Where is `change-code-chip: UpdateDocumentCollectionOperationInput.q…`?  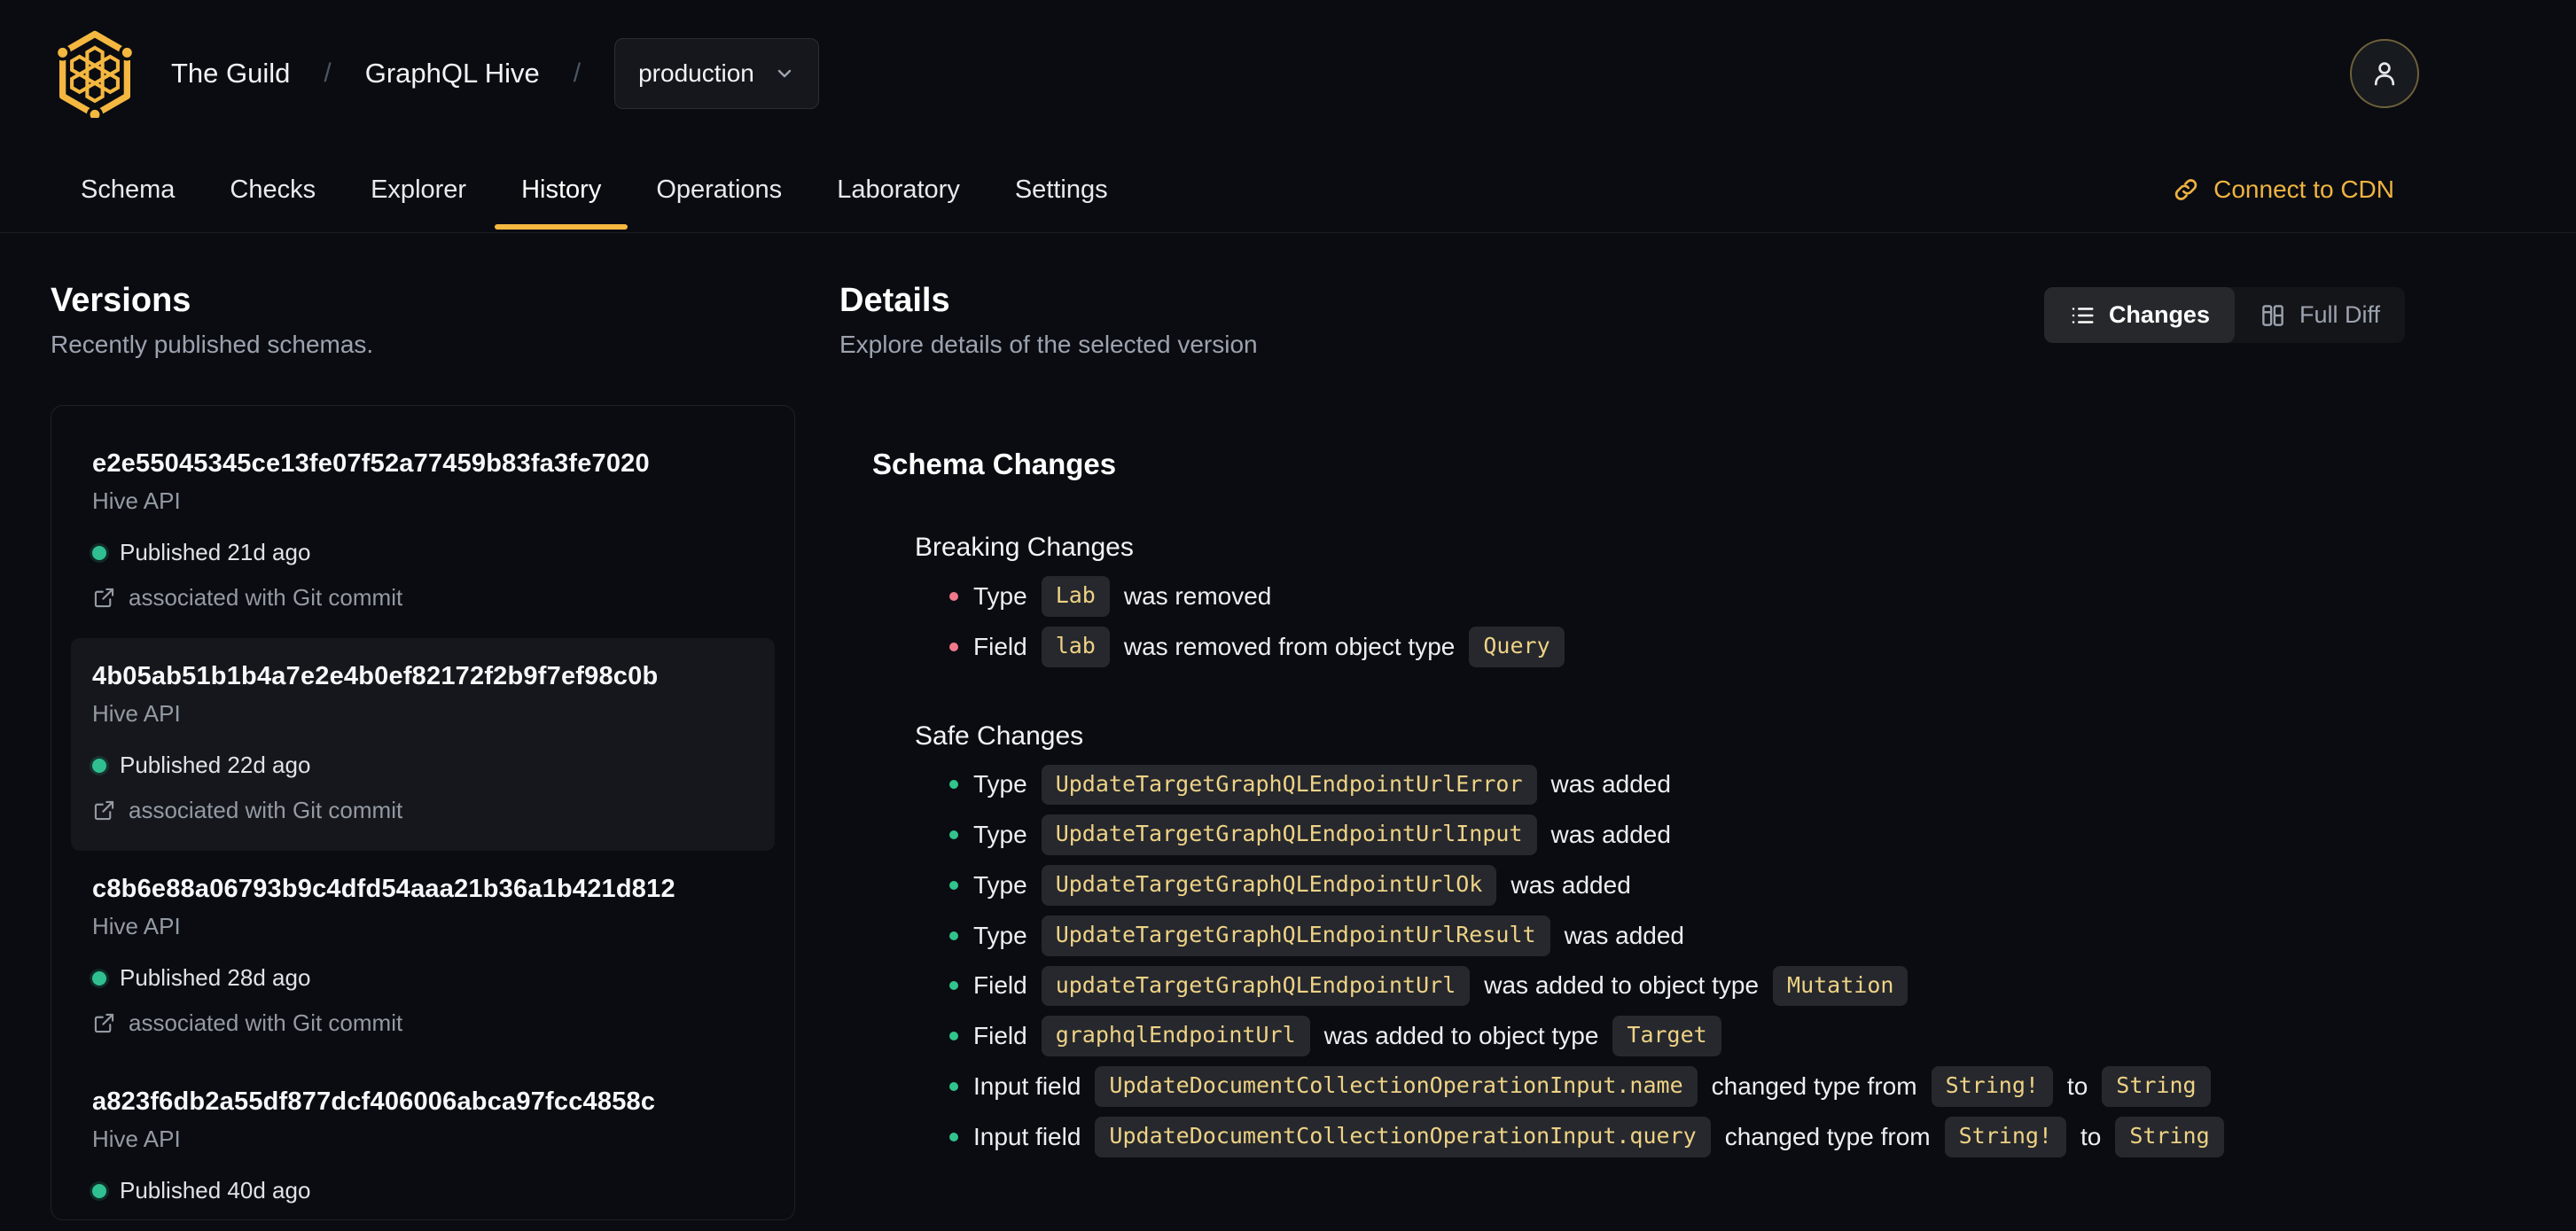 change-code-chip: UpdateDocumentCollectionOperationInput.q… is located at coordinates (1403, 1136).